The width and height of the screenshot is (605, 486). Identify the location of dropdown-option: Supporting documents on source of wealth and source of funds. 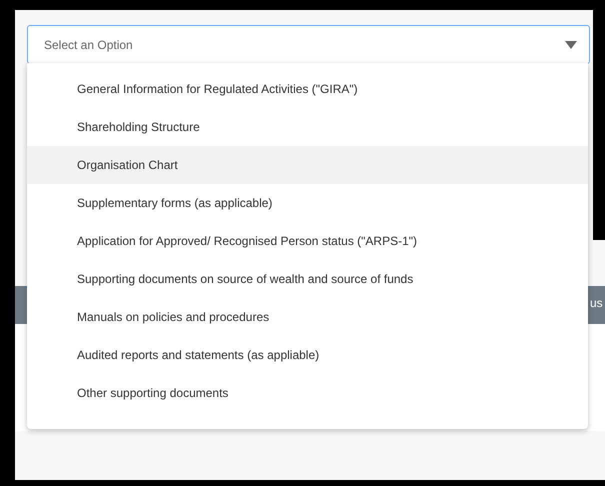
(307, 279).